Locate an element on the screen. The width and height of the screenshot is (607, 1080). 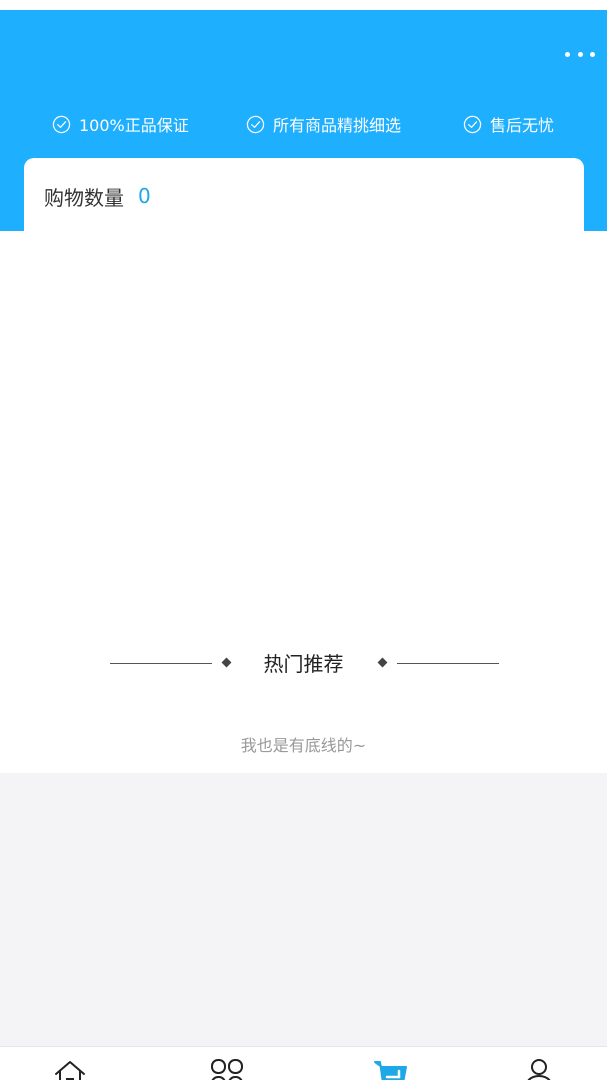
cart-summary-card: 购物数量 0 is located at coordinates (304, 208).